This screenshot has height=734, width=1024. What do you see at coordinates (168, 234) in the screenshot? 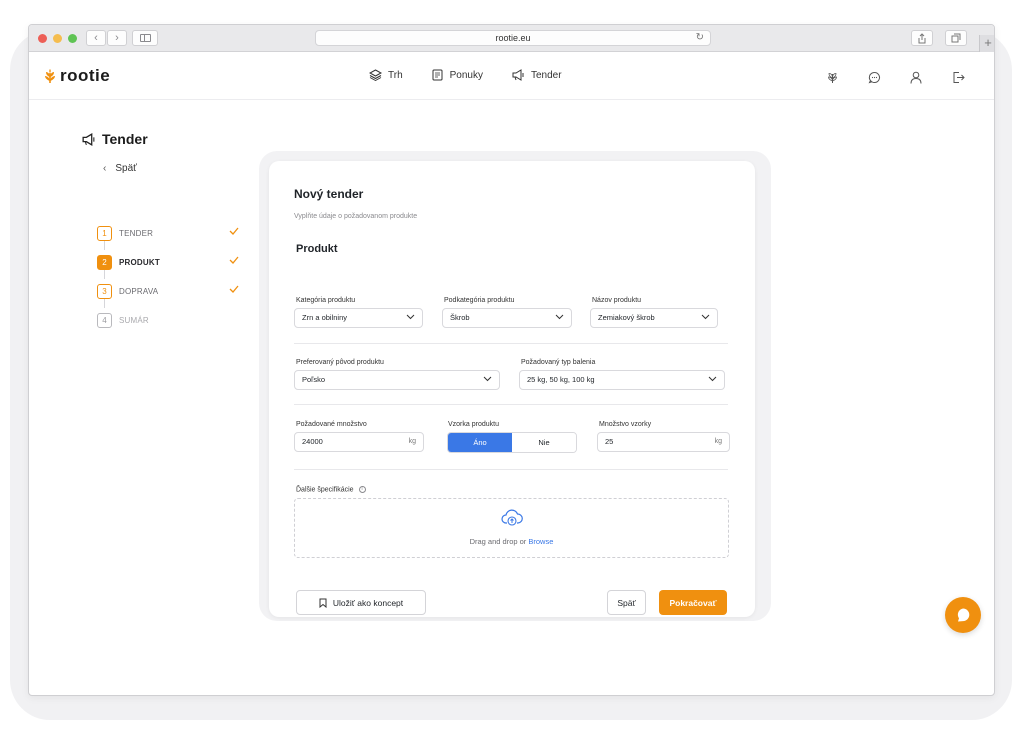
I see `step-tender: 1 TENDER` at bounding box center [168, 234].